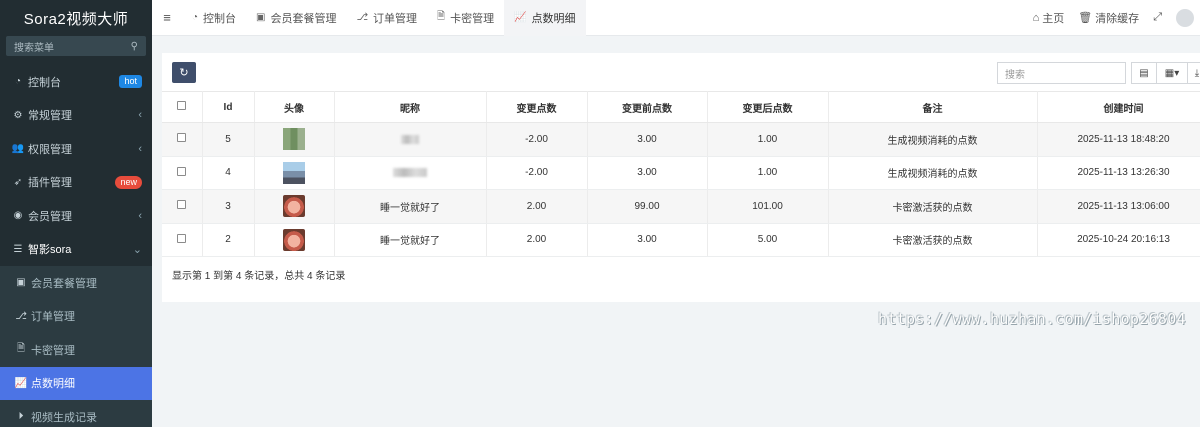 The width and height of the screenshot is (1200, 427). Describe the element at coordinates (768, 107) in the screenshot. I see `column-header: 变更后点数` at that location.